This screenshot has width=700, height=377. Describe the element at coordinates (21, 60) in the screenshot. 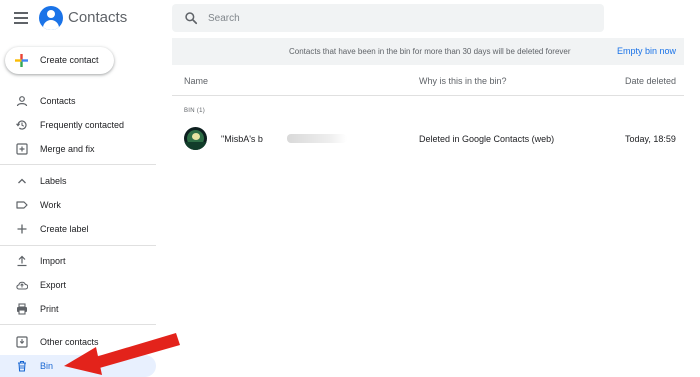

I see `colored-plus-icon` at that location.